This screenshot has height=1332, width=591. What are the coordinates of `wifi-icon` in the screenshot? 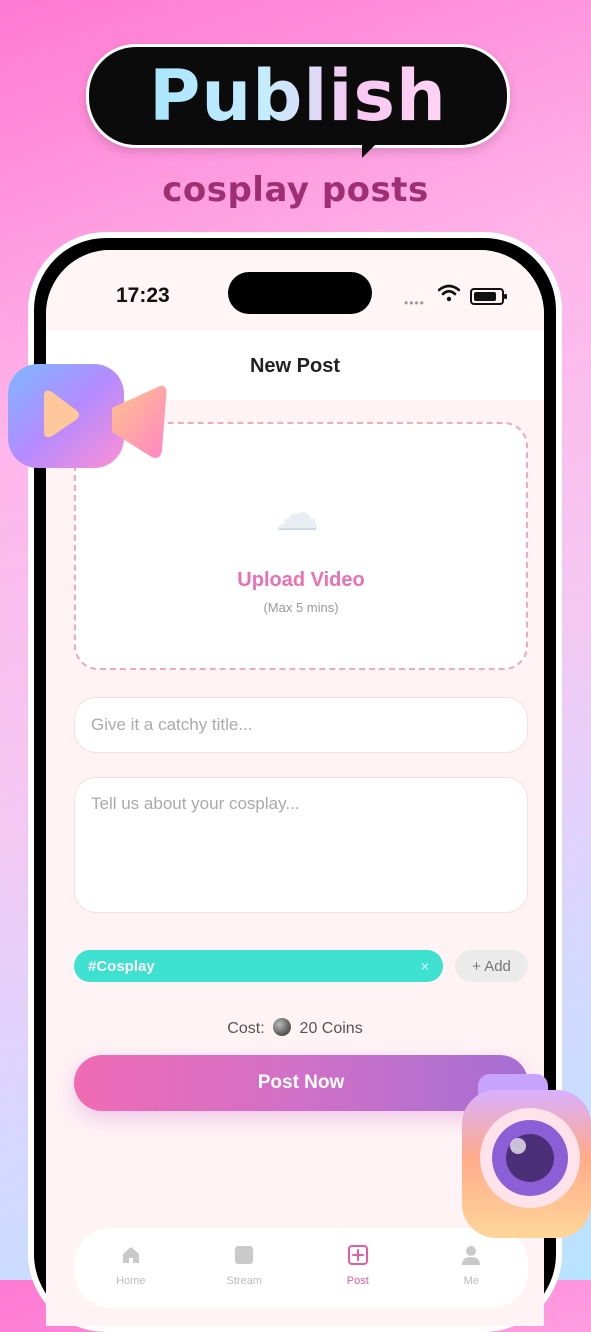 It's located at (449, 293).